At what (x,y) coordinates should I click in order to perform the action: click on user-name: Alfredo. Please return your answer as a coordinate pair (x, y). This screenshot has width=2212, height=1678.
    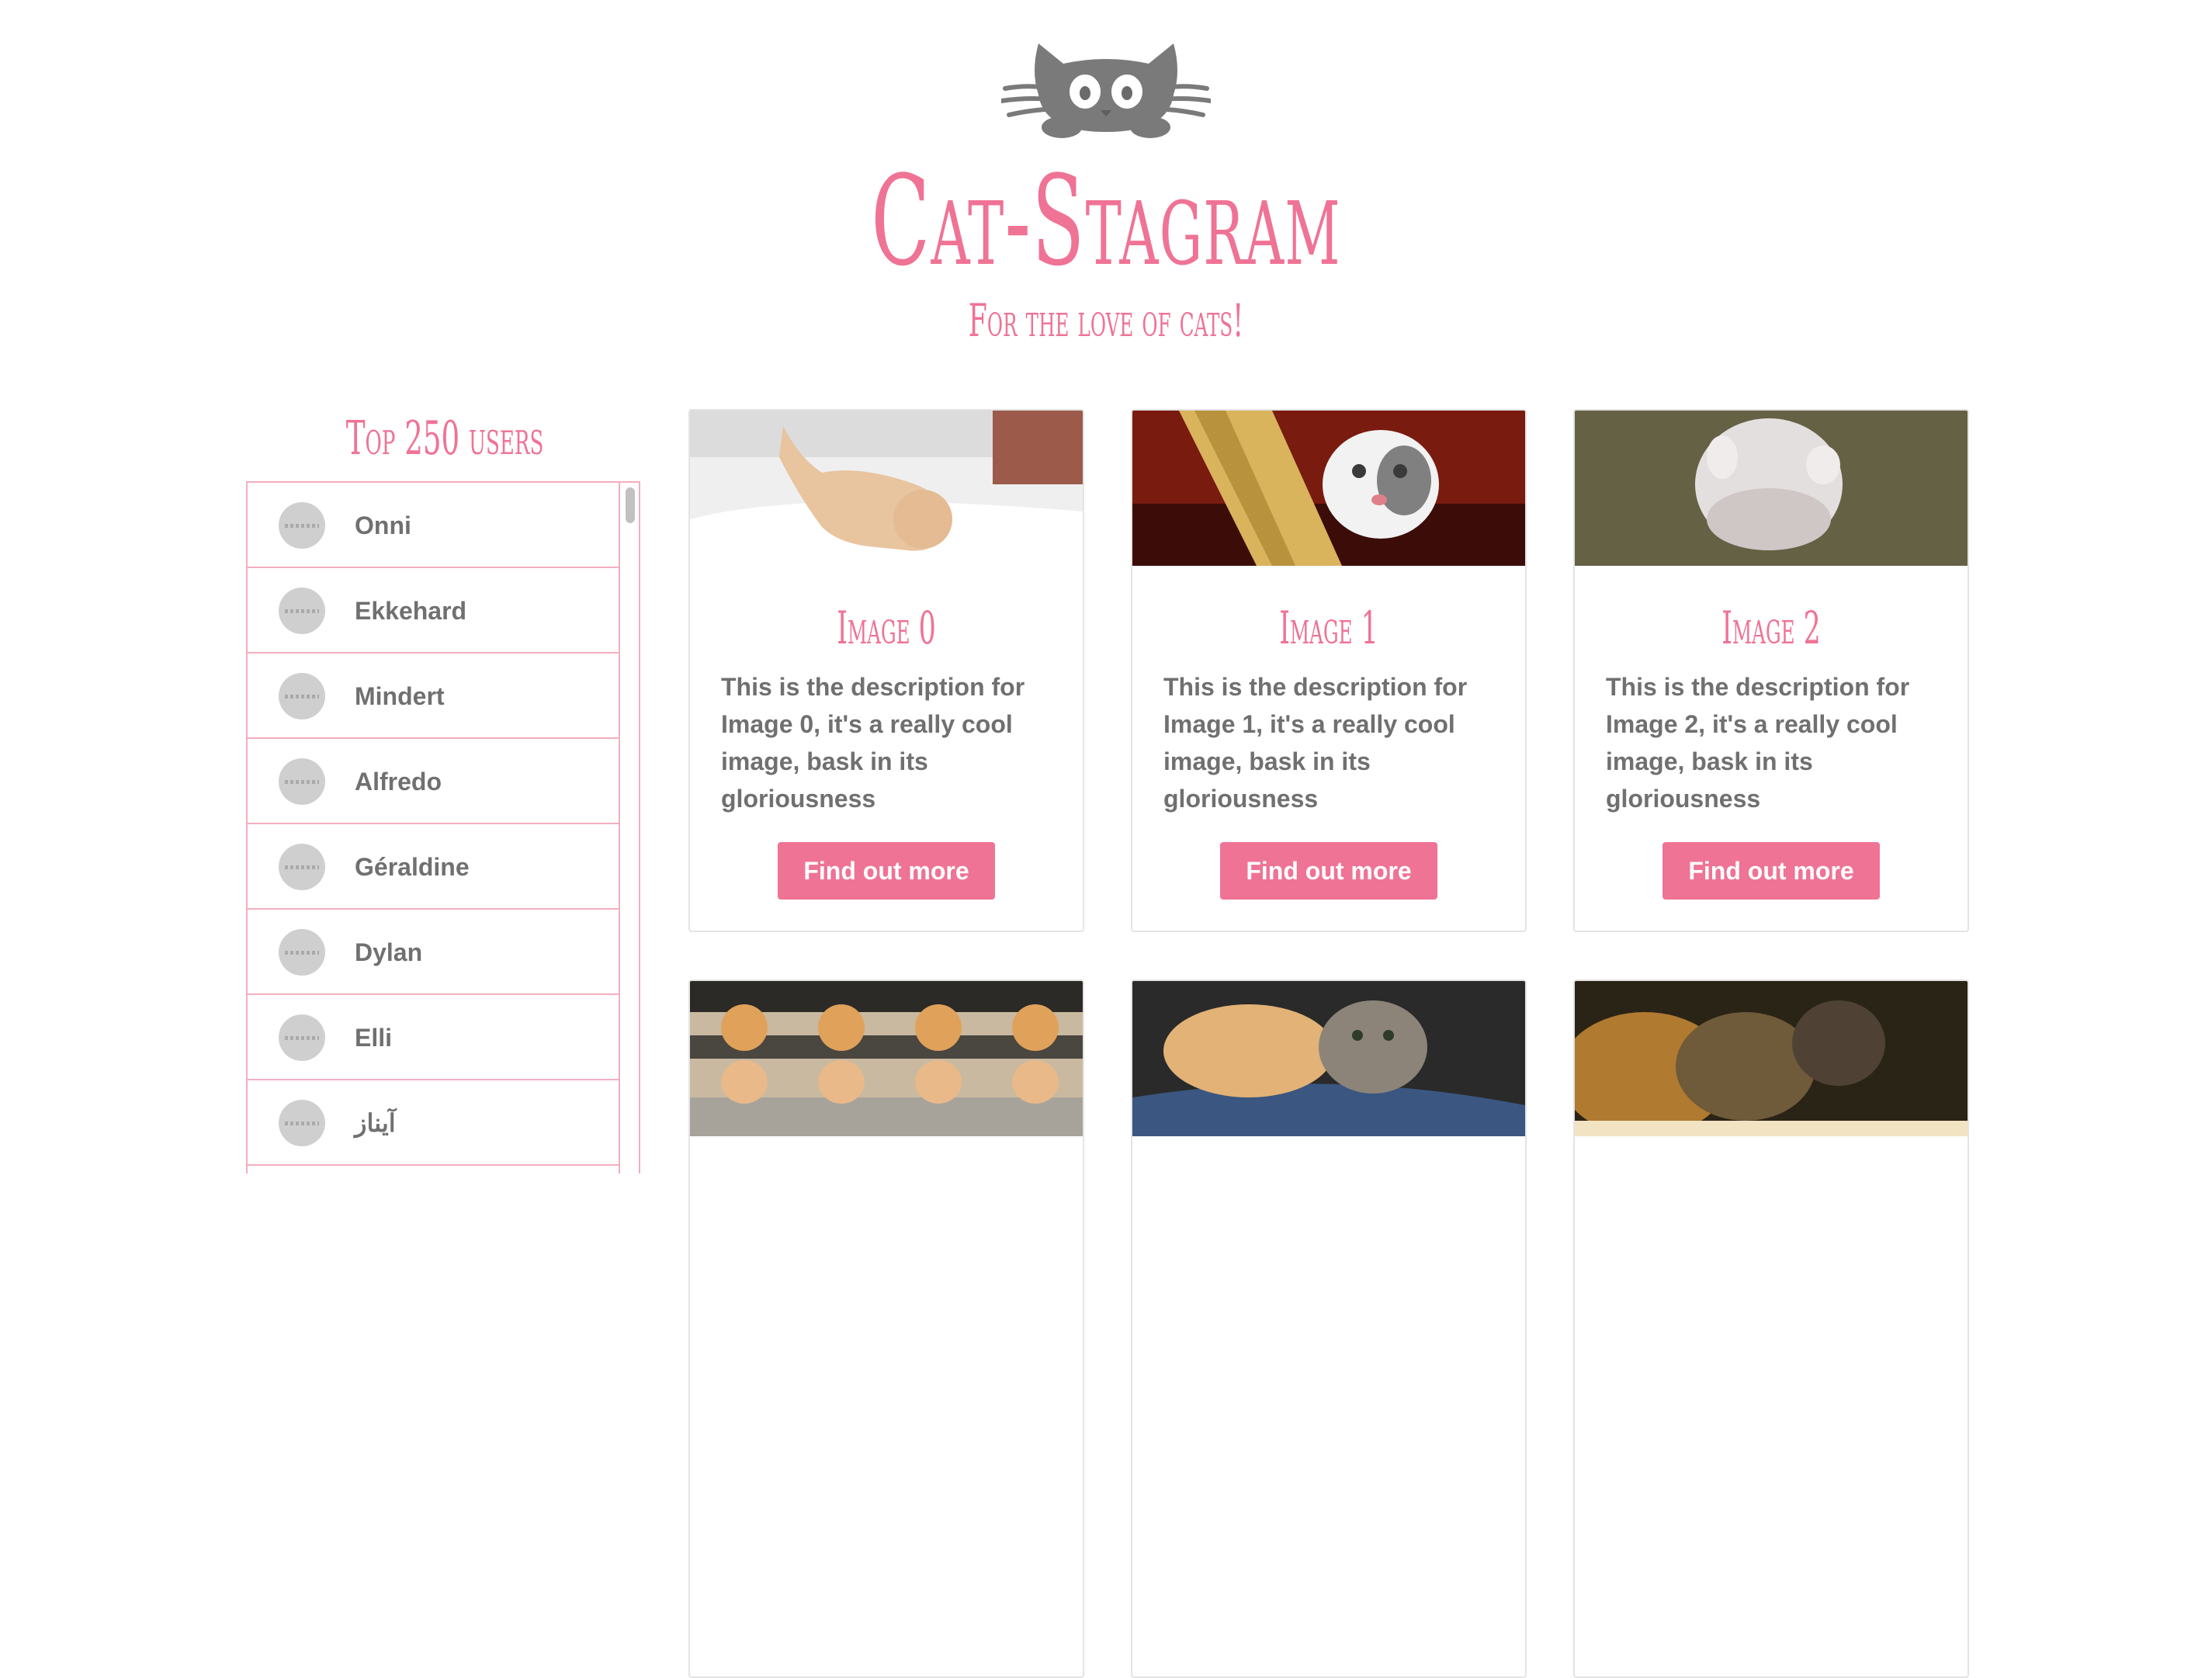
    Looking at the image, I should click on (398, 782).